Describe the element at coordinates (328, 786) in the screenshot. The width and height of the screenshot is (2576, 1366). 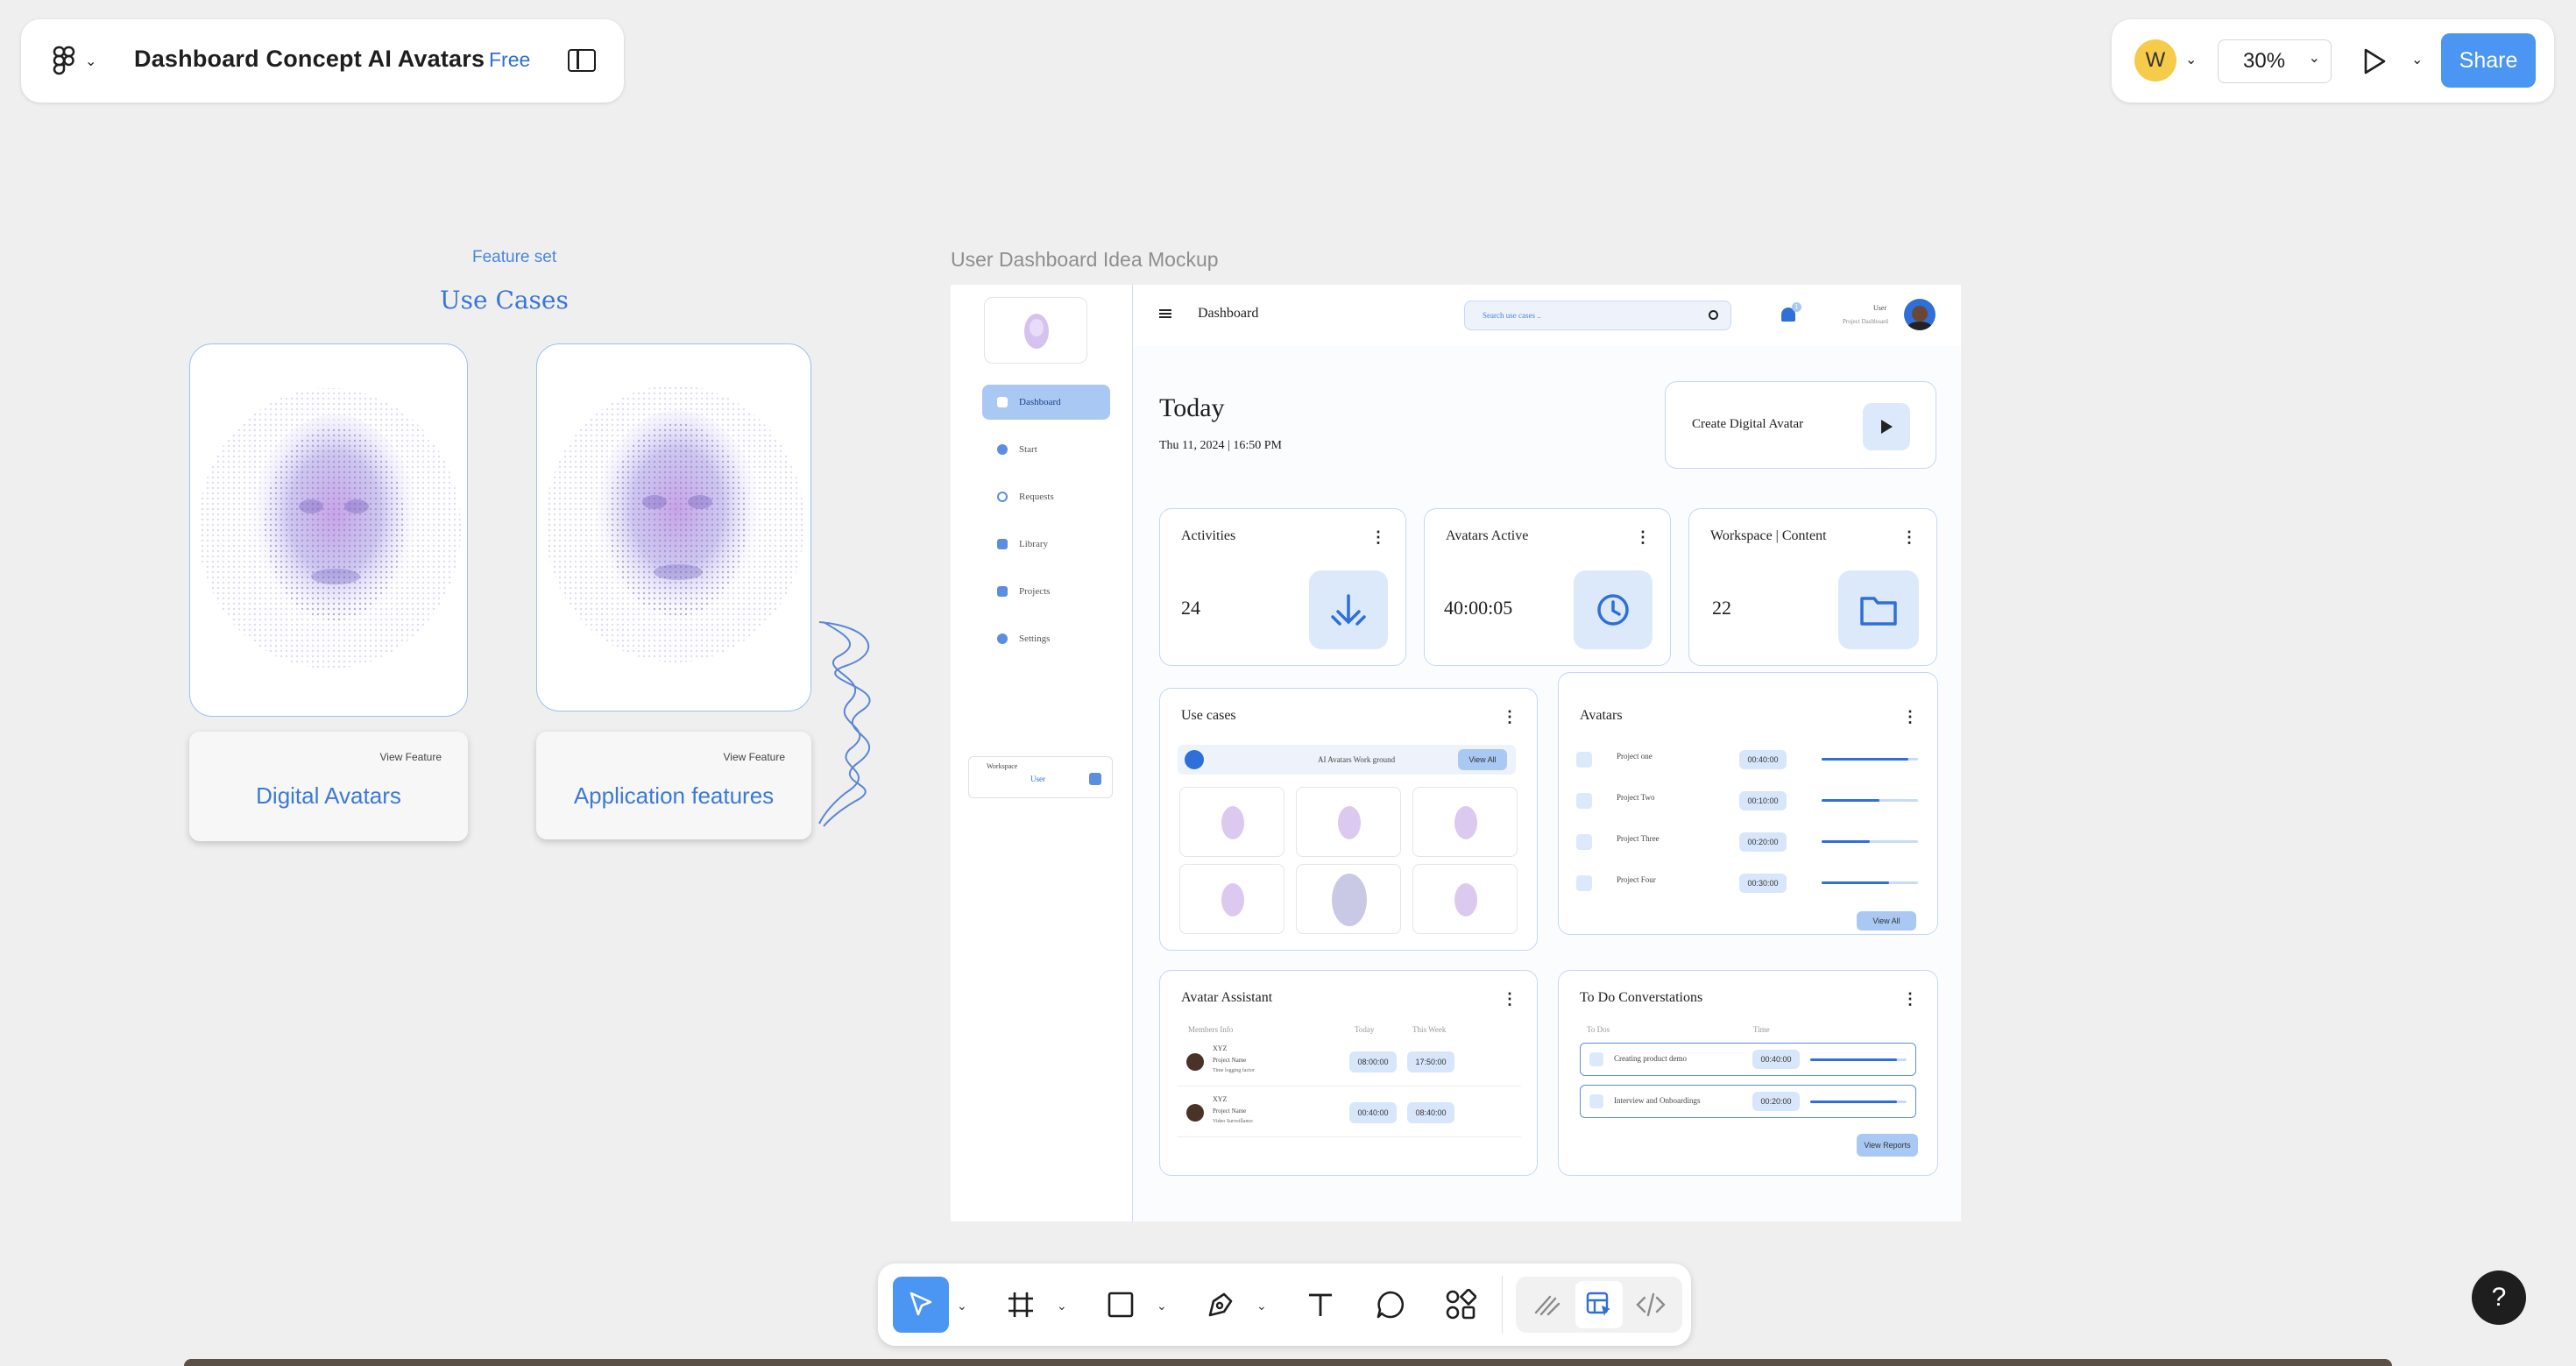
I see `digital-avatars-card: View Feature Digital Avatars` at that location.